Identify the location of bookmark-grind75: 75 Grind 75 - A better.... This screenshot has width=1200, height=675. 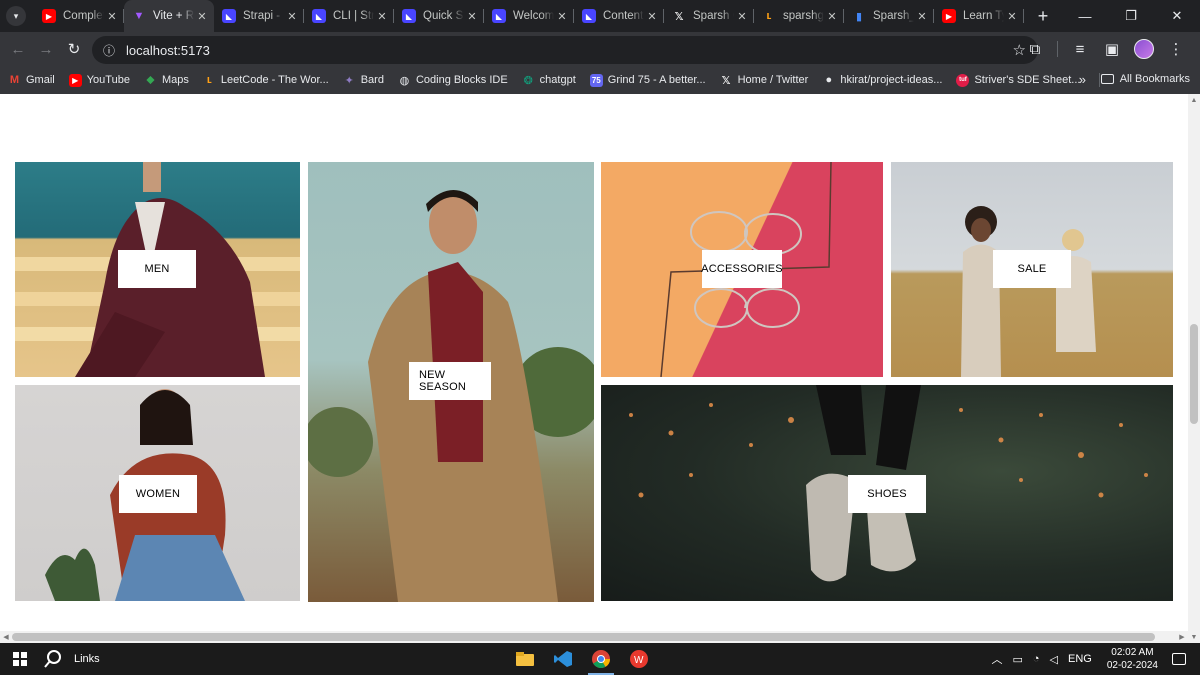
(647, 80).